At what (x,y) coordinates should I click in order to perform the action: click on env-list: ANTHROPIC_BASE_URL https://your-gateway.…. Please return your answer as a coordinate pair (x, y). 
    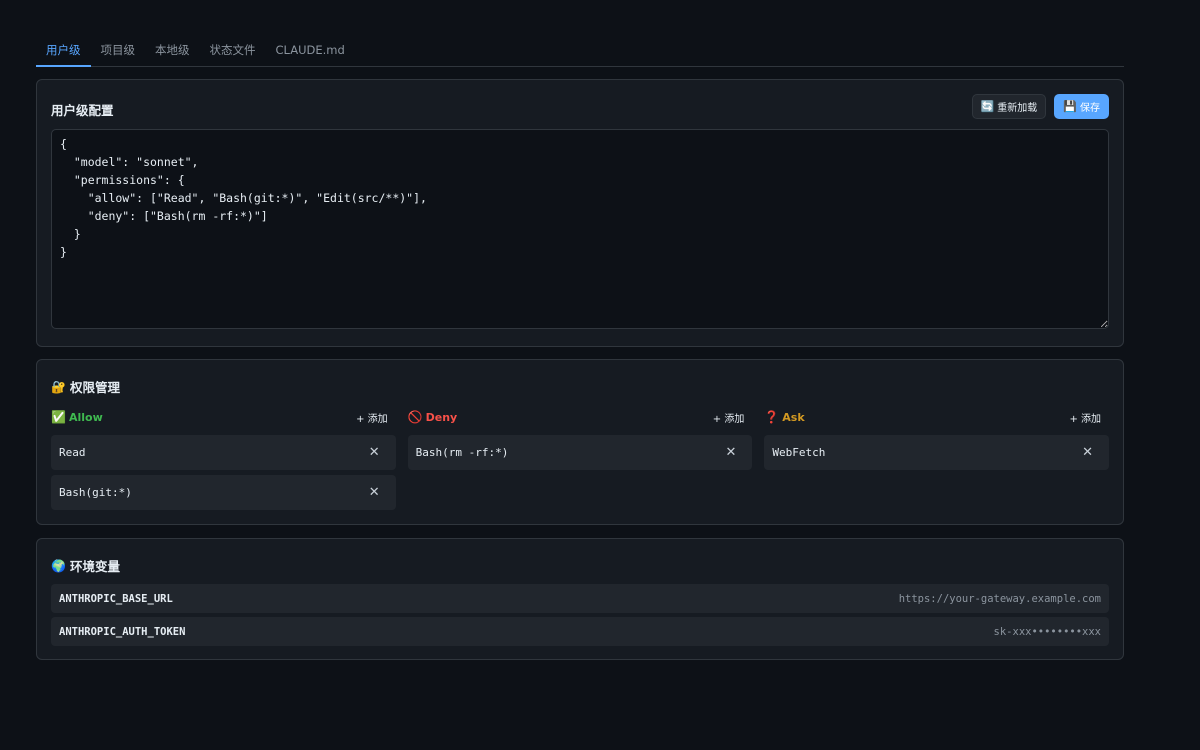
    Looking at the image, I should click on (580, 617).